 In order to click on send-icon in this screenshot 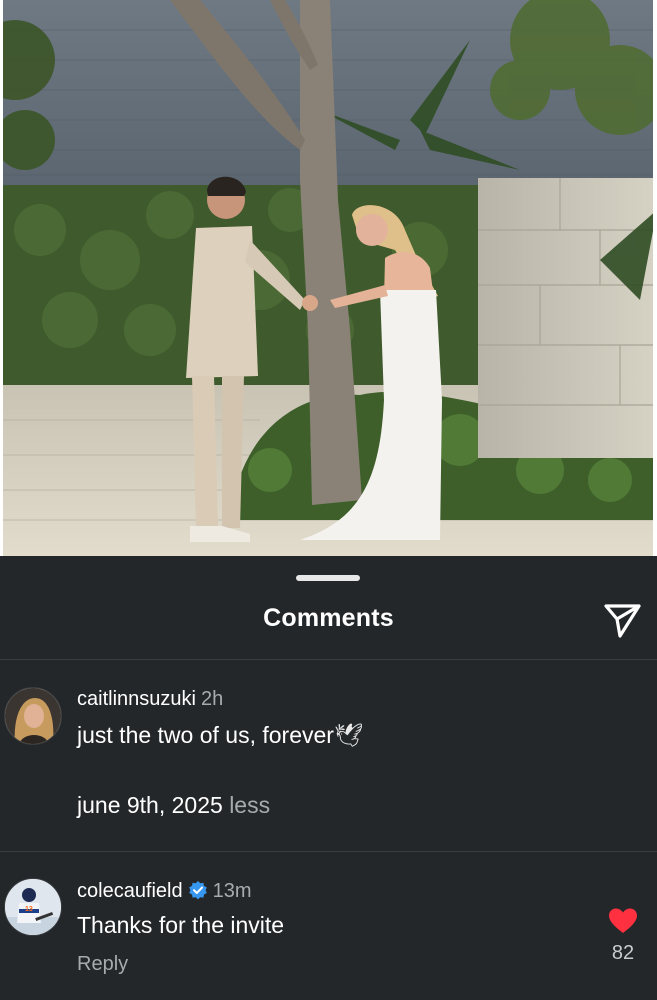, I will do `click(622, 621)`.